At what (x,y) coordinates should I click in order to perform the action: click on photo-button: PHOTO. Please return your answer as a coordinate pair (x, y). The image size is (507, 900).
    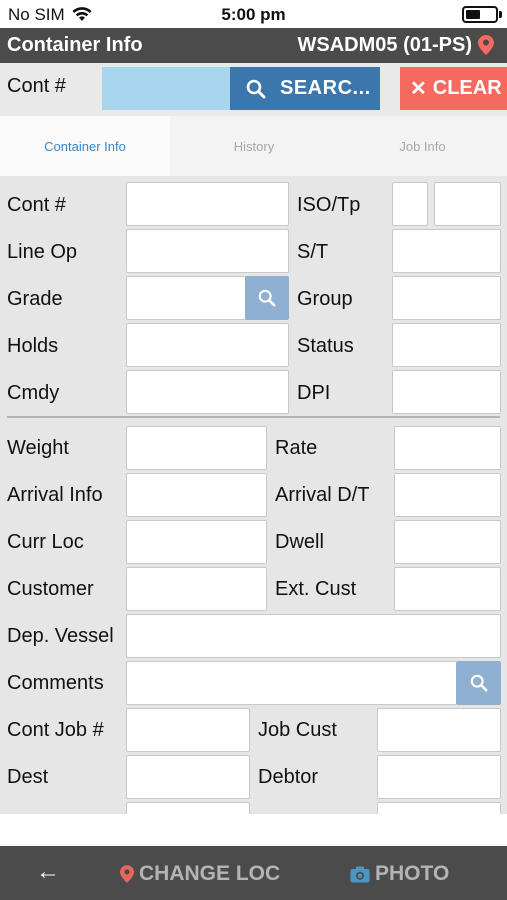
    Looking at the image, I should click on (399, 874).